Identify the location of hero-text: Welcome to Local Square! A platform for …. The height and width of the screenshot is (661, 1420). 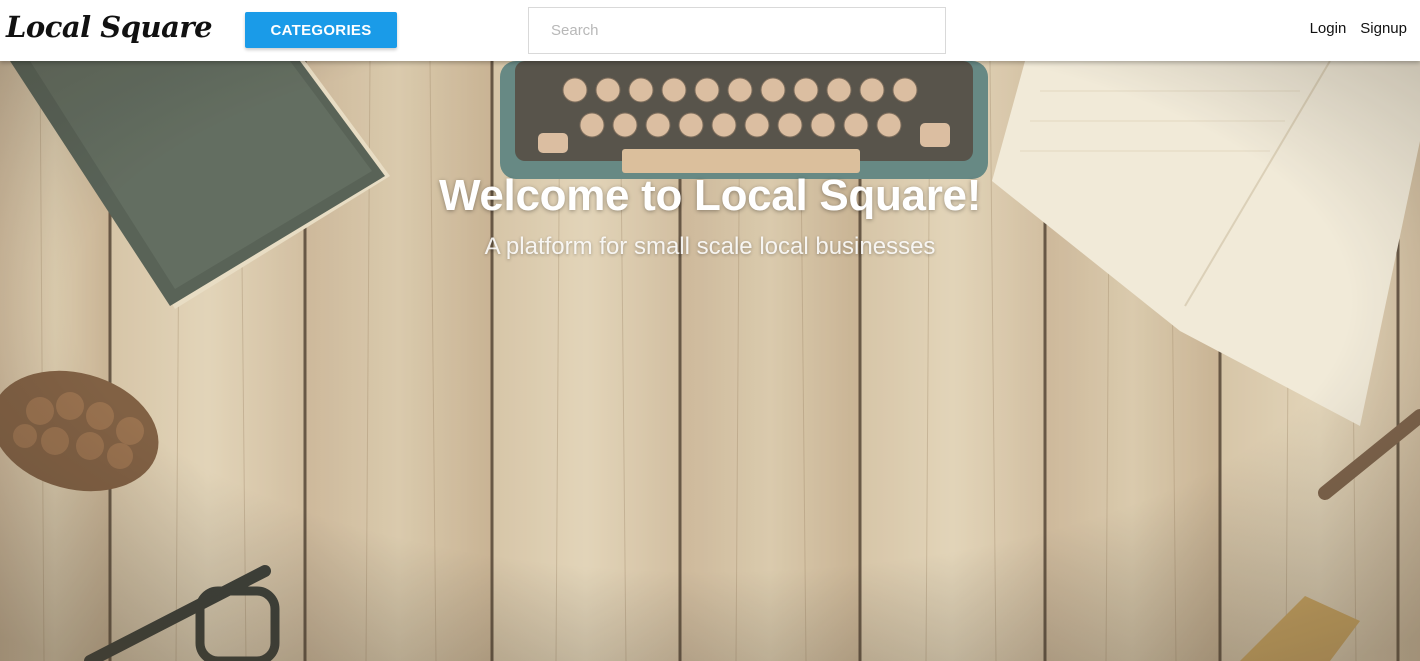
(710, 216).